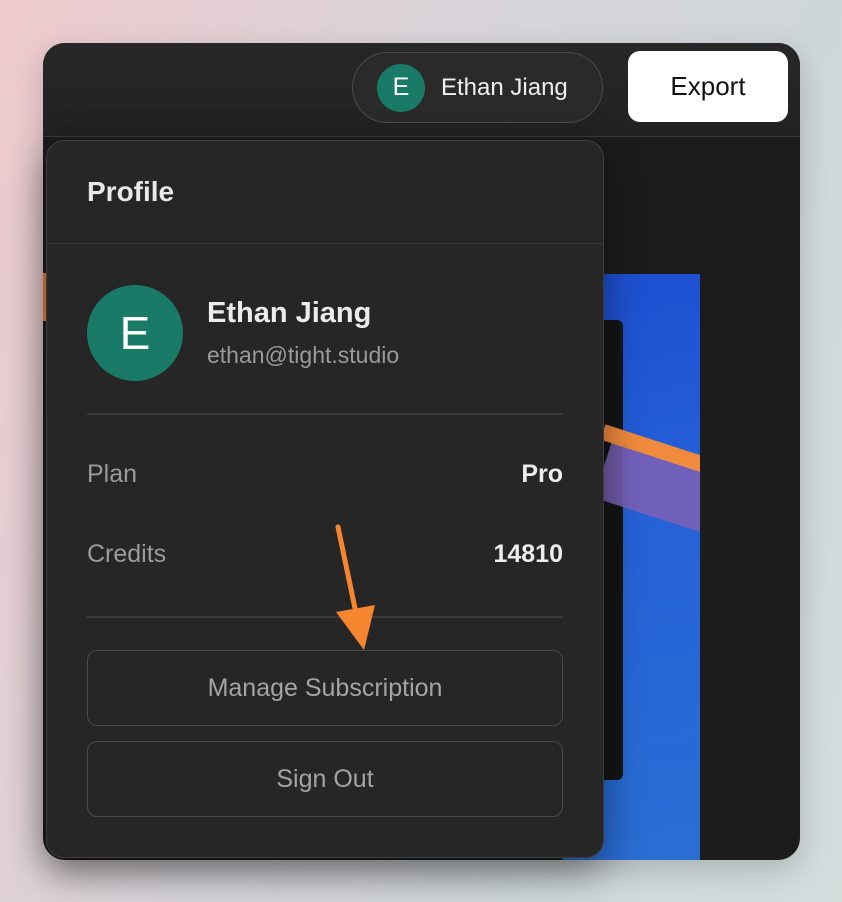 Image resolution: width=842 pixels, height=902 pixels. What do you see at coordinates (303, 333) in the screenshot?
I see `user-info: Ethan Jiang ethan@tight.studio` at bounding box center [303, 333].